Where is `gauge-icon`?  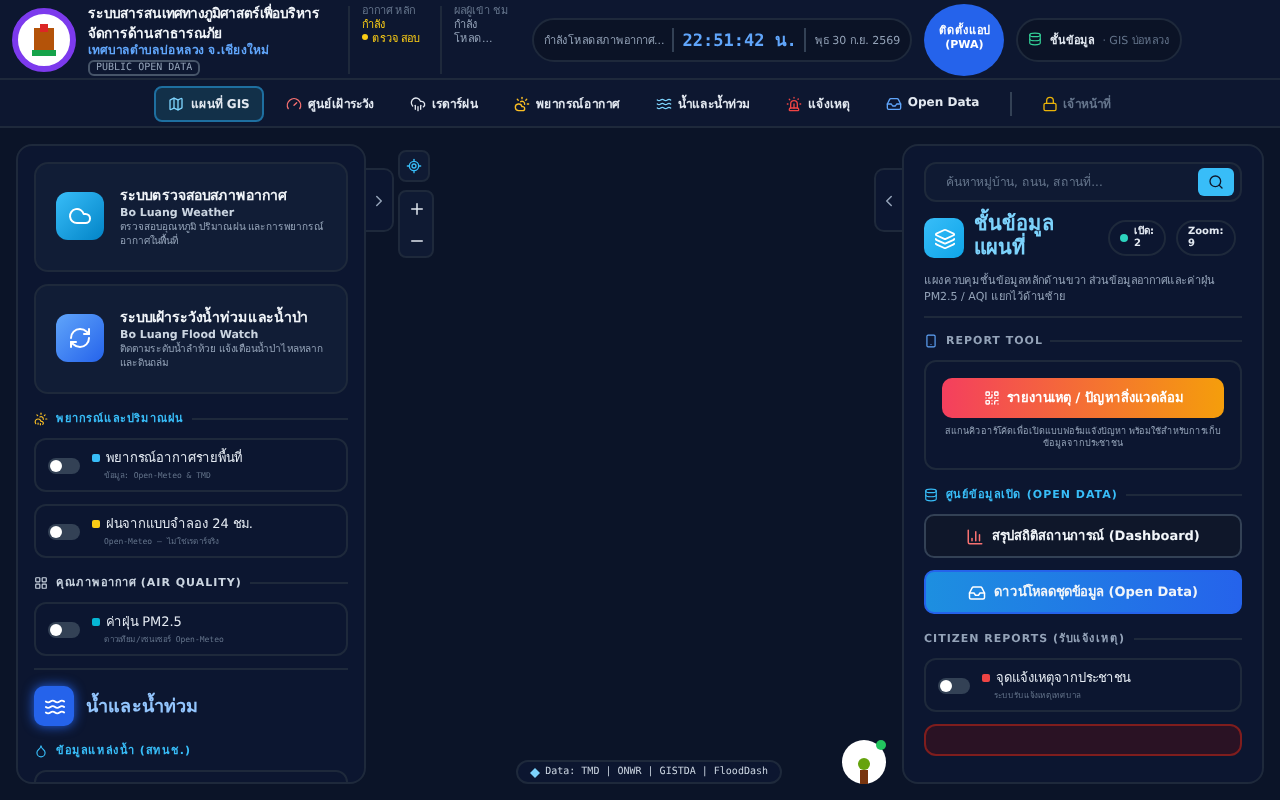 gauge-icon is located at coordinates (293, 103).